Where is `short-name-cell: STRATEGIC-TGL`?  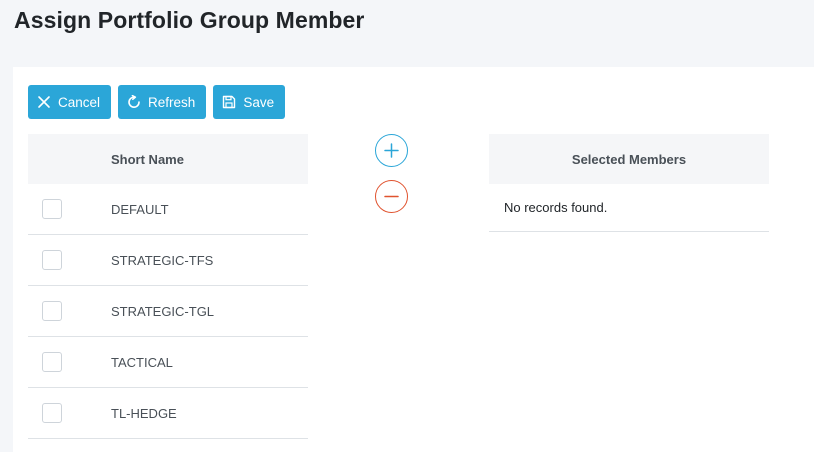 short-name-cell: STRATEGIC-TGL is located at coordinates (163, 311).